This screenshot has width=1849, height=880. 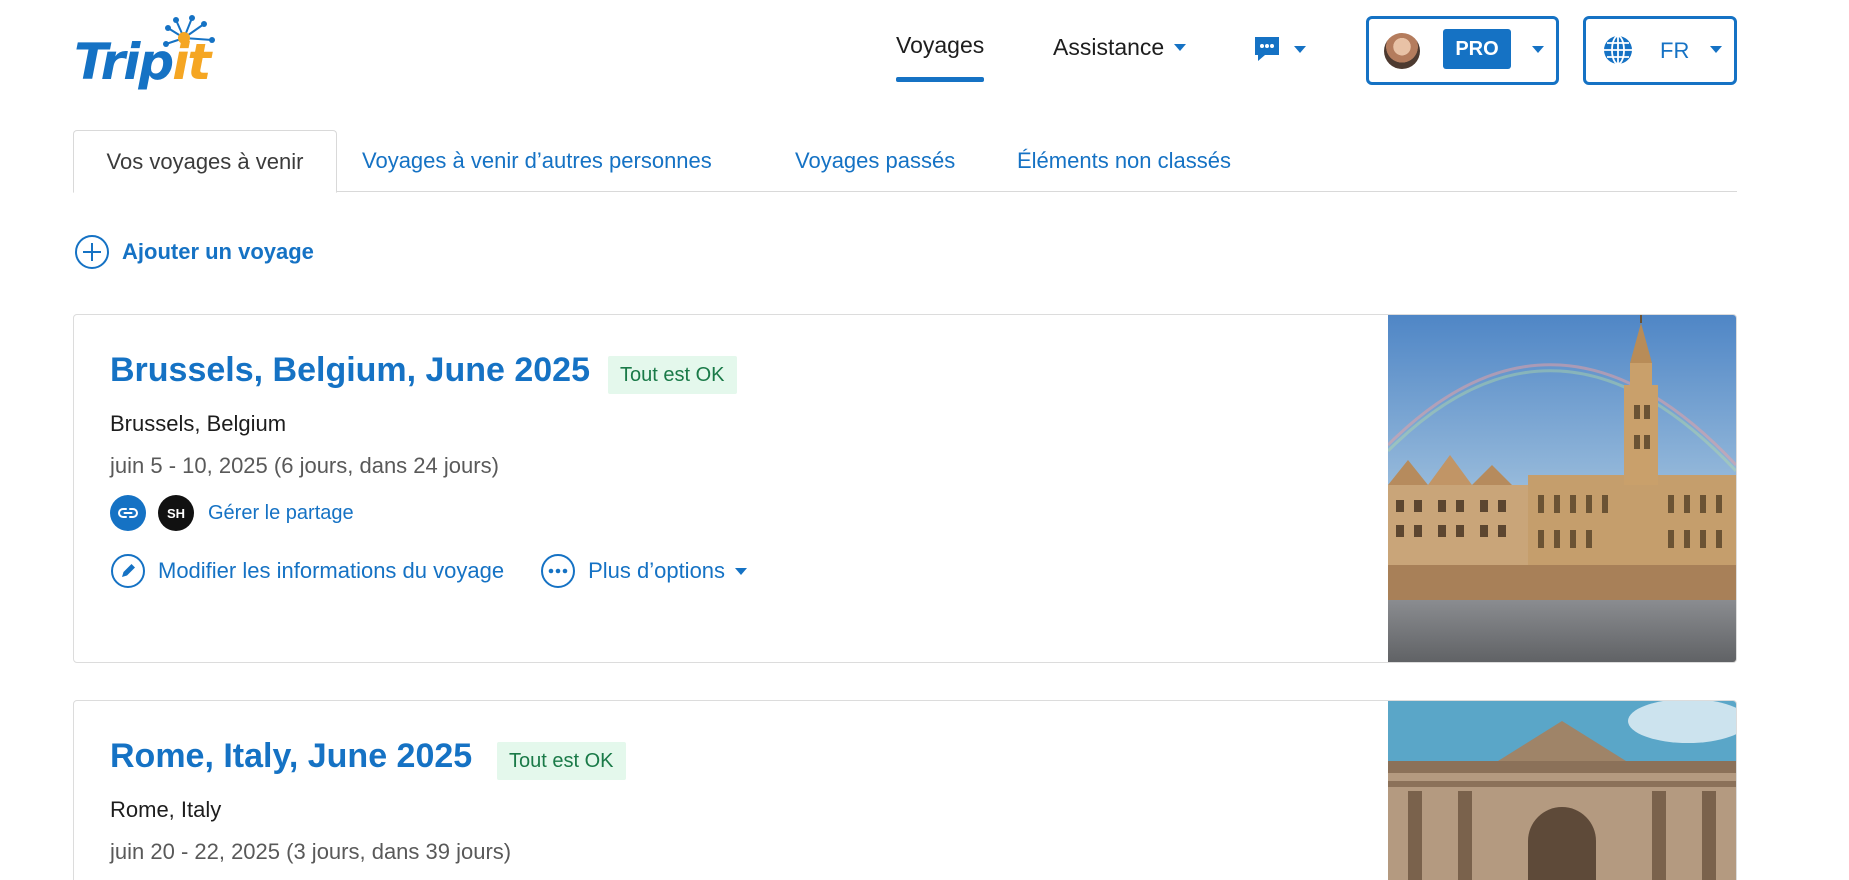 What do you see at coordinates (657, 570) in the screenshot?
I see `more-options-label: Plus d’options` at bounding box center [657, 570].